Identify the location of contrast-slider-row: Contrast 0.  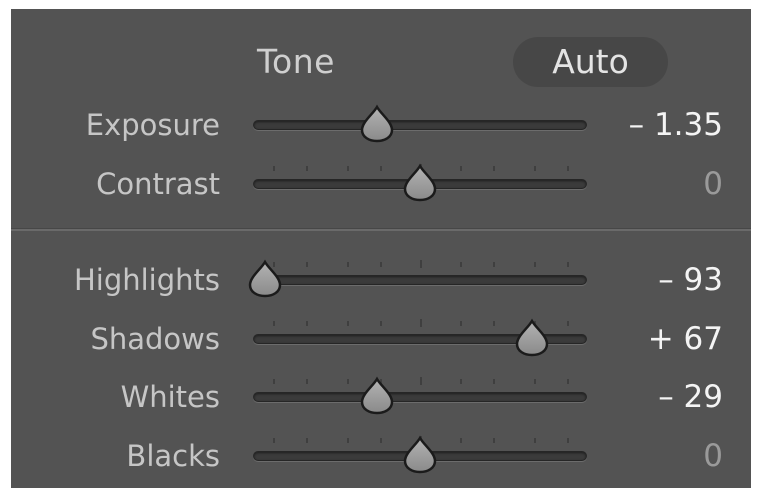
(381, 184).